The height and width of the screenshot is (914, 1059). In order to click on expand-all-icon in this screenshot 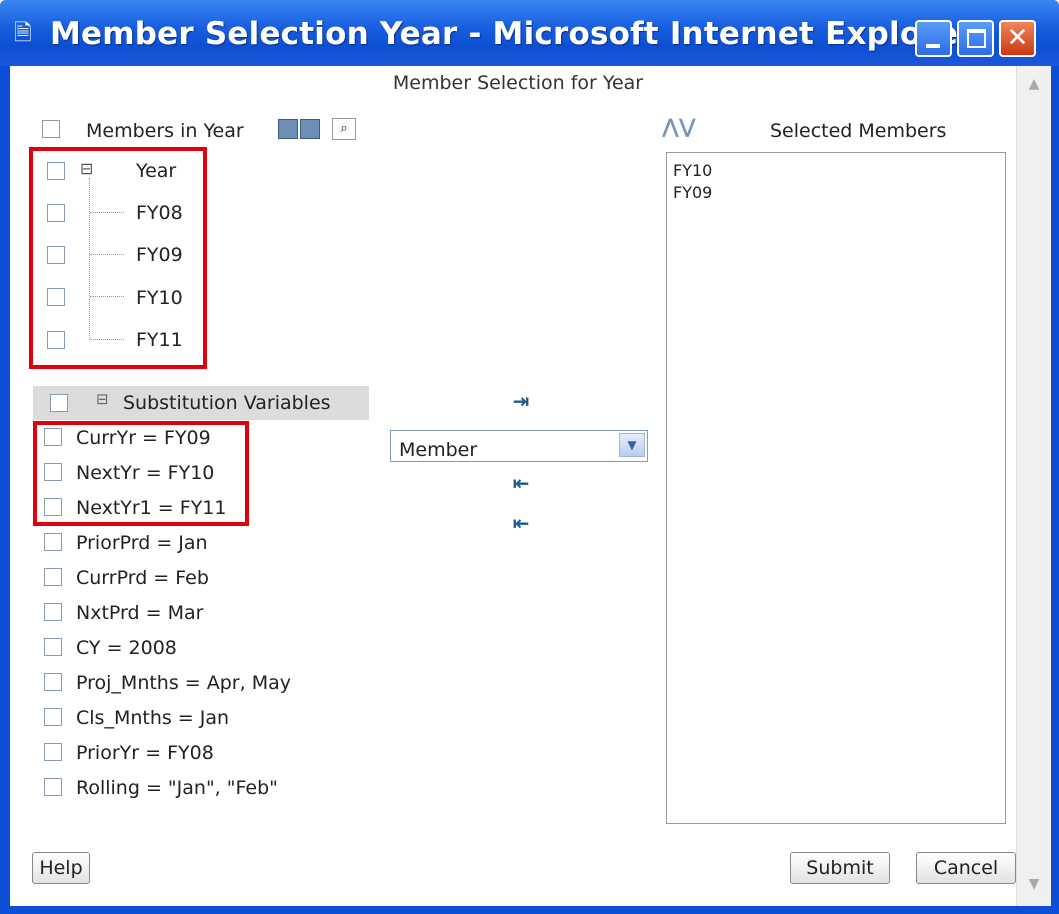, I will do `click(288, 129)`.